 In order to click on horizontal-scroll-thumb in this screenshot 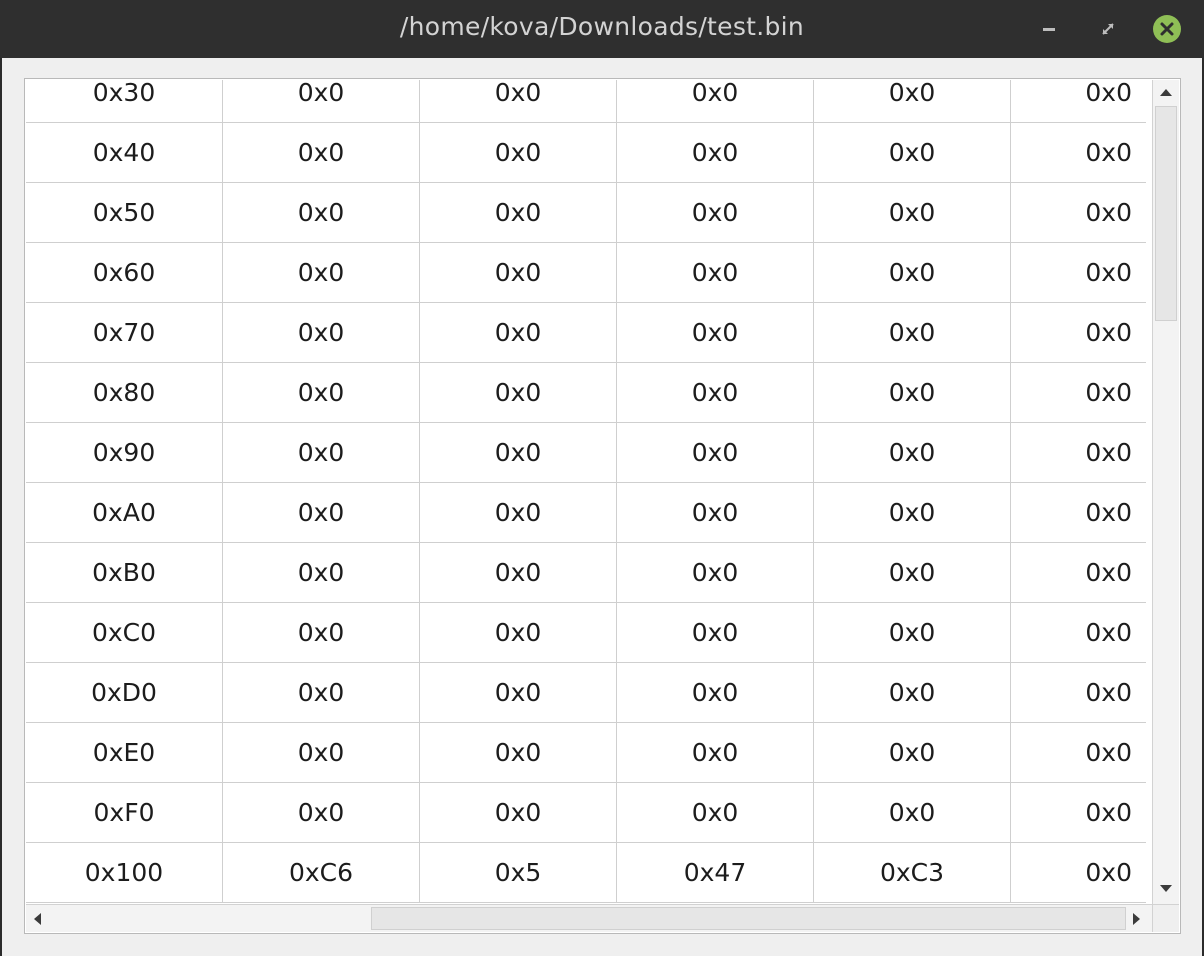, I will do `click(748, 918)`.